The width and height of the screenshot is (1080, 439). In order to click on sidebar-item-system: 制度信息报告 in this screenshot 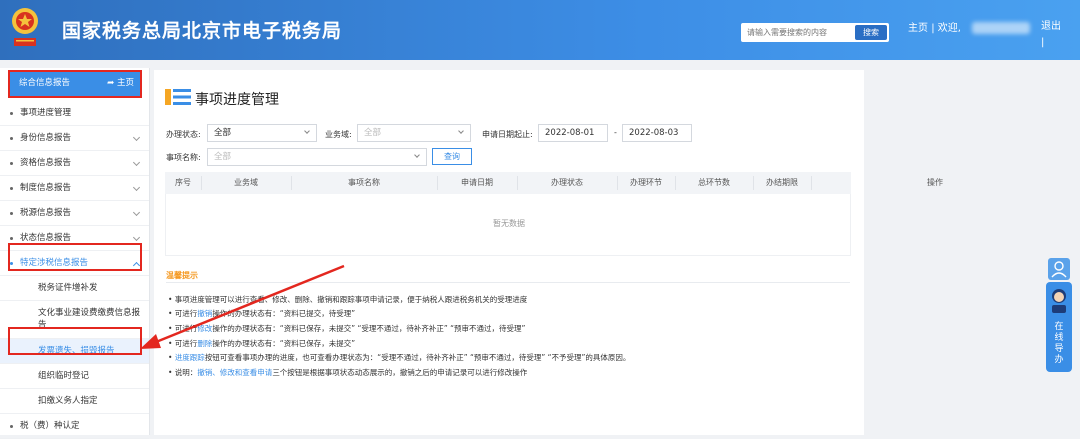, I will do `click(74, 188)`.